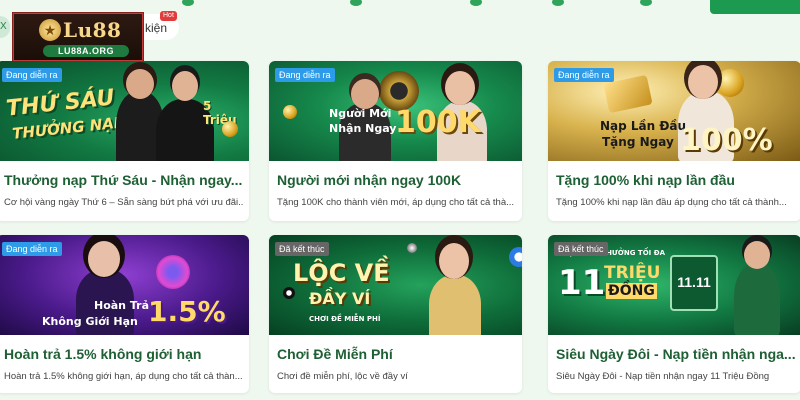  Describe the element at coordinates (124, 354) in the screenshot. I see `promo-title: Hoàn trả 1.5% không giới hạn` at that location.